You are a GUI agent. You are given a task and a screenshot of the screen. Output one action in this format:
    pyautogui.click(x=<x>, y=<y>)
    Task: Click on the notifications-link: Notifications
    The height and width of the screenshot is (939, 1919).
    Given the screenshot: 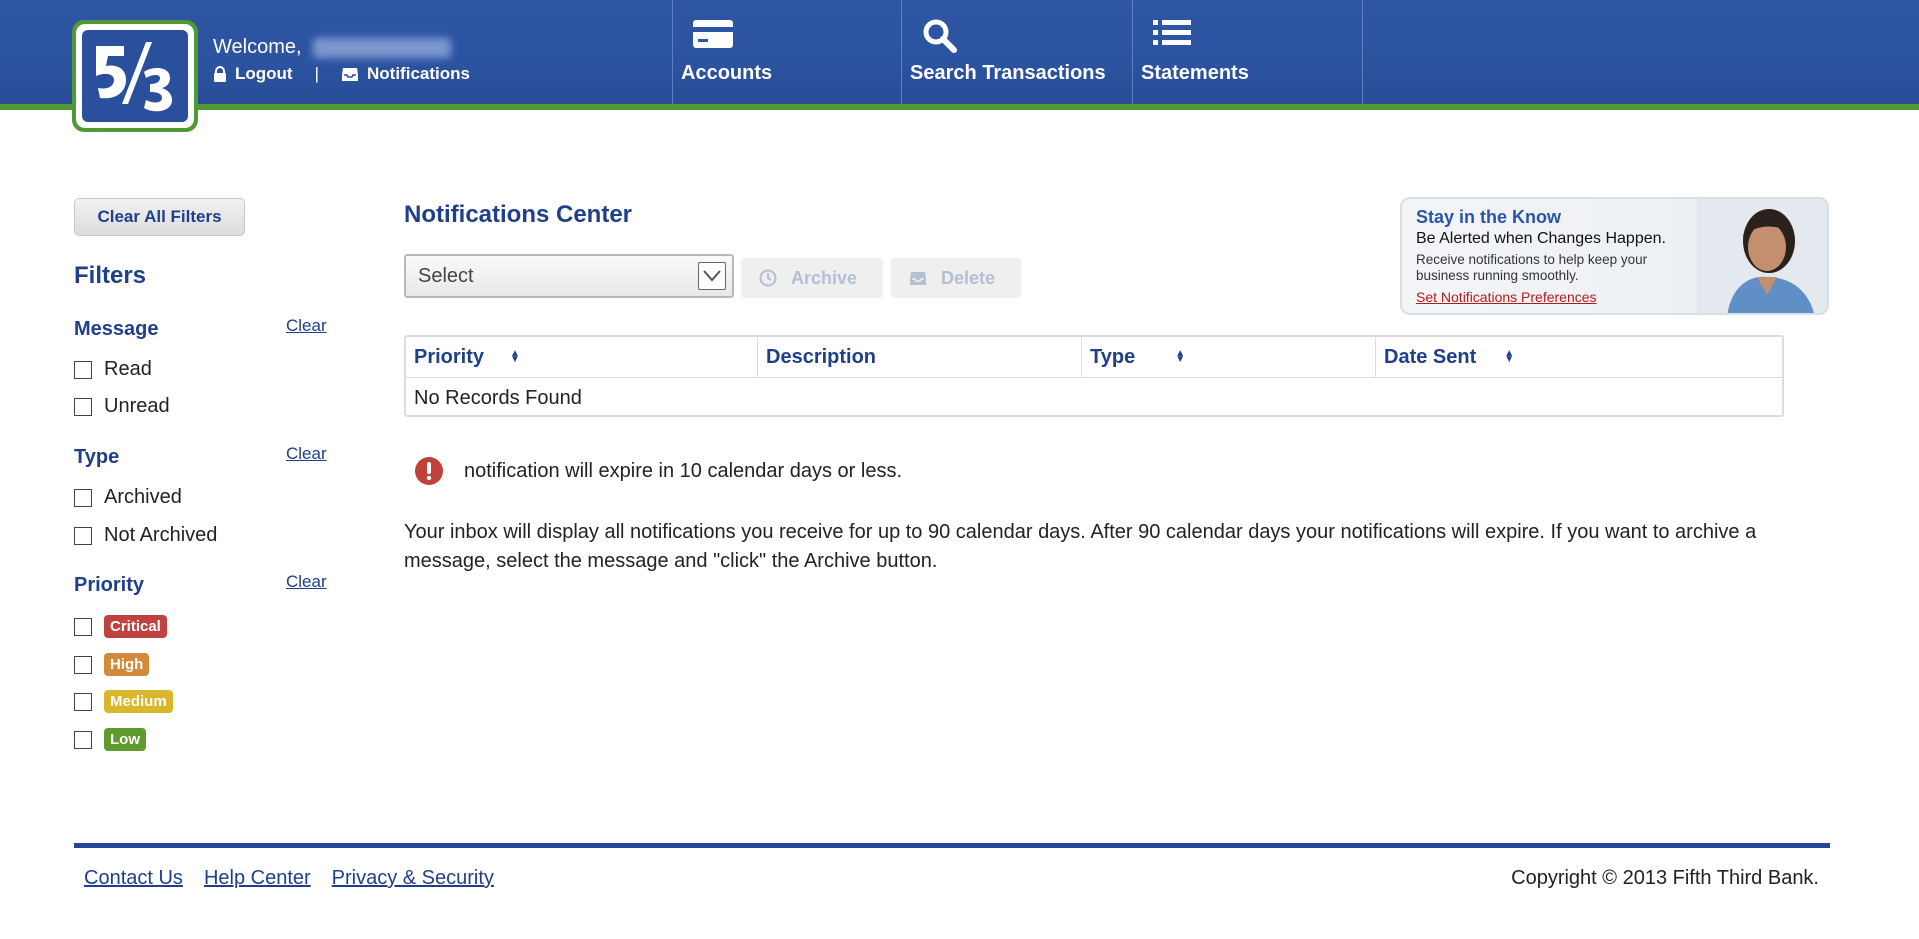 What is the action you would take?
    pyautogui.click(x=405, y=74)
    